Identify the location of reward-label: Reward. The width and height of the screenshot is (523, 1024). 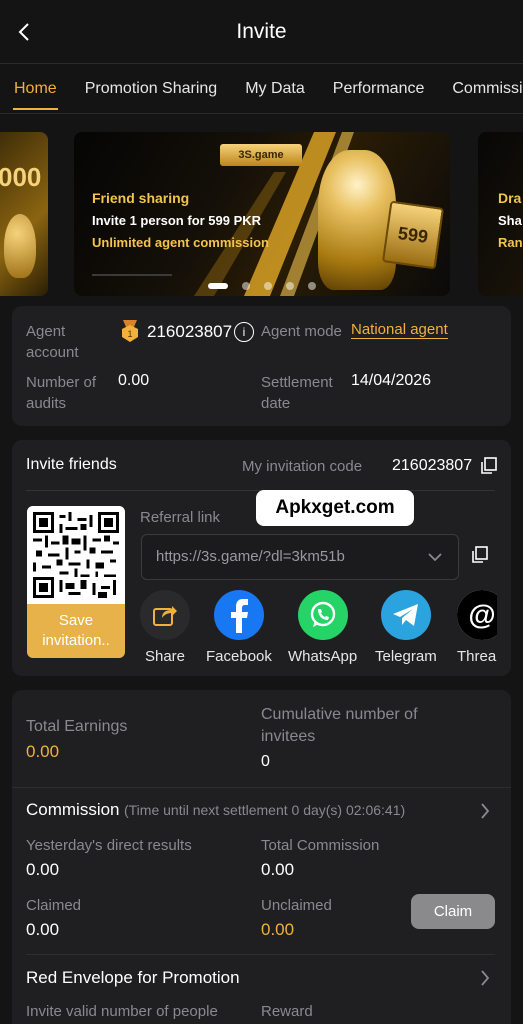
(287, 1011).